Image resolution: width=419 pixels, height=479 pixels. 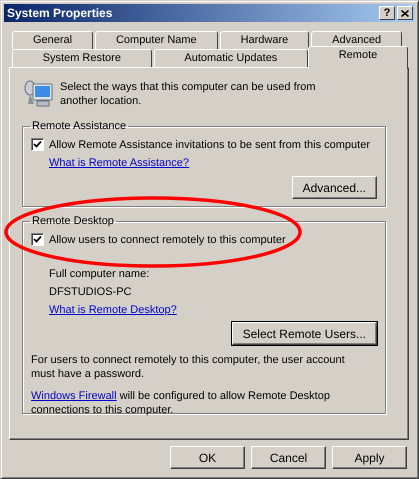 I want to click on tab: Remote, so click(x=358, y=57).